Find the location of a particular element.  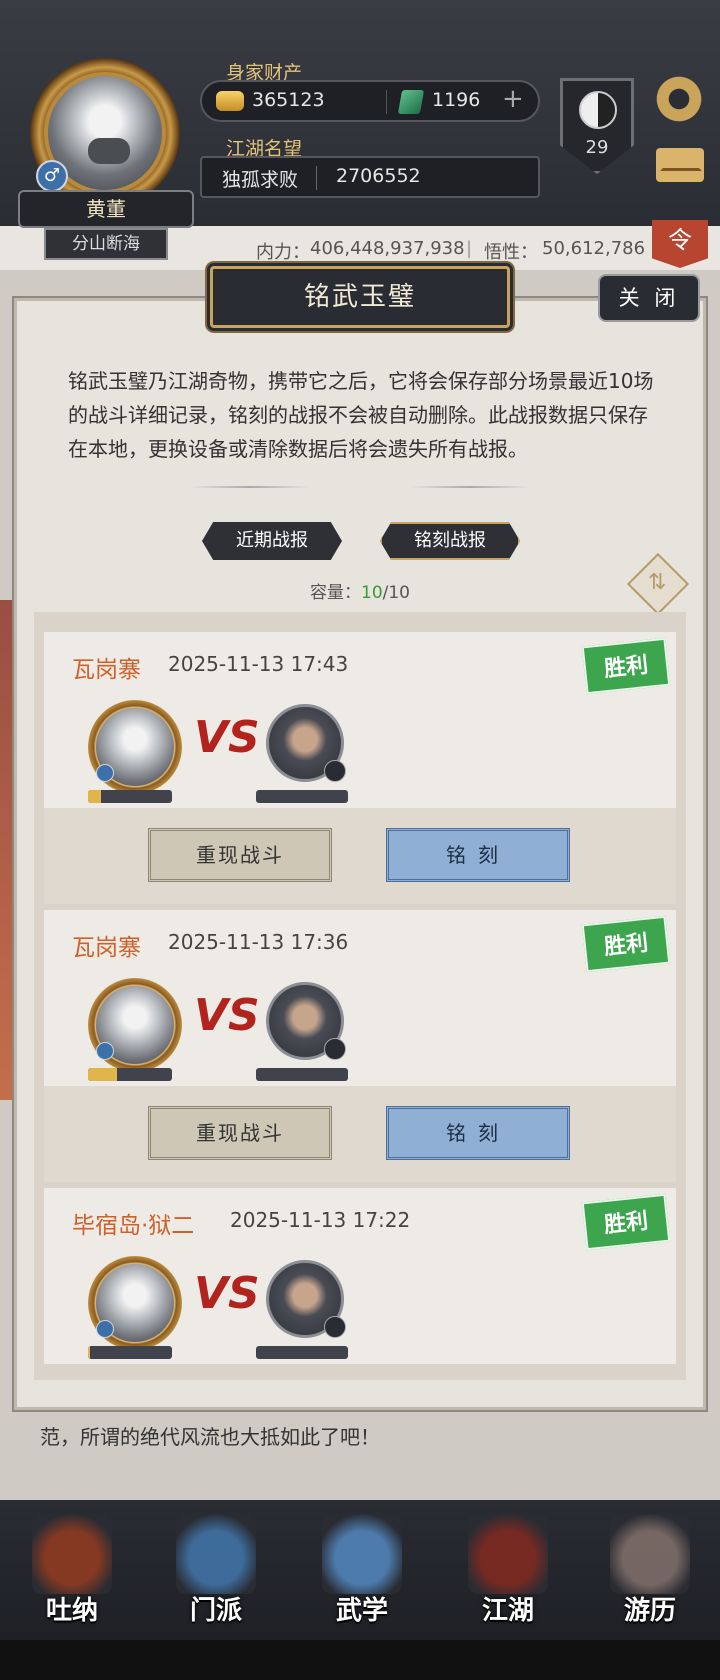

nav-item-tuna: 吐纳 is located at coordinates (72, 1572).